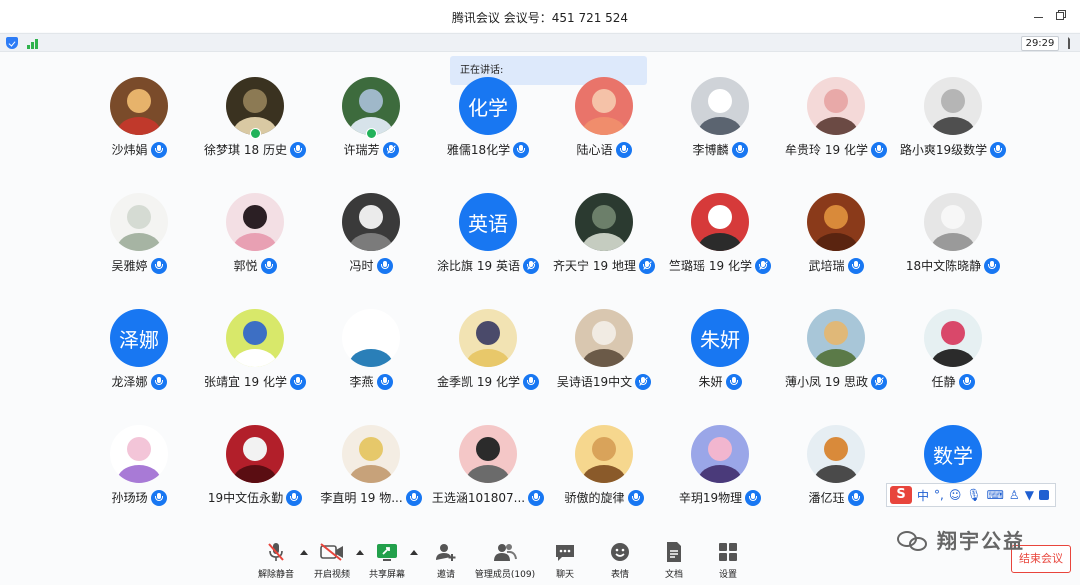  I want to click on participant-tile: 冯时, so click(371, 248).